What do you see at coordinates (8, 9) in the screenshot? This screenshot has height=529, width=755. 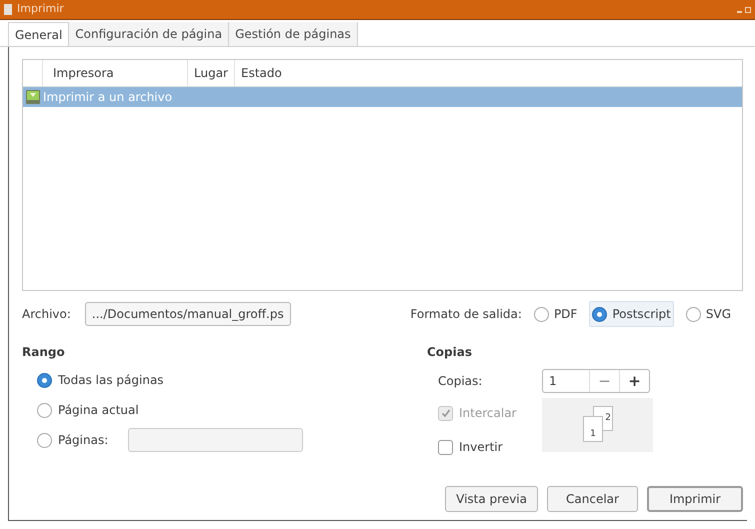 I see `window-icon` at bounding box center [8, 9].